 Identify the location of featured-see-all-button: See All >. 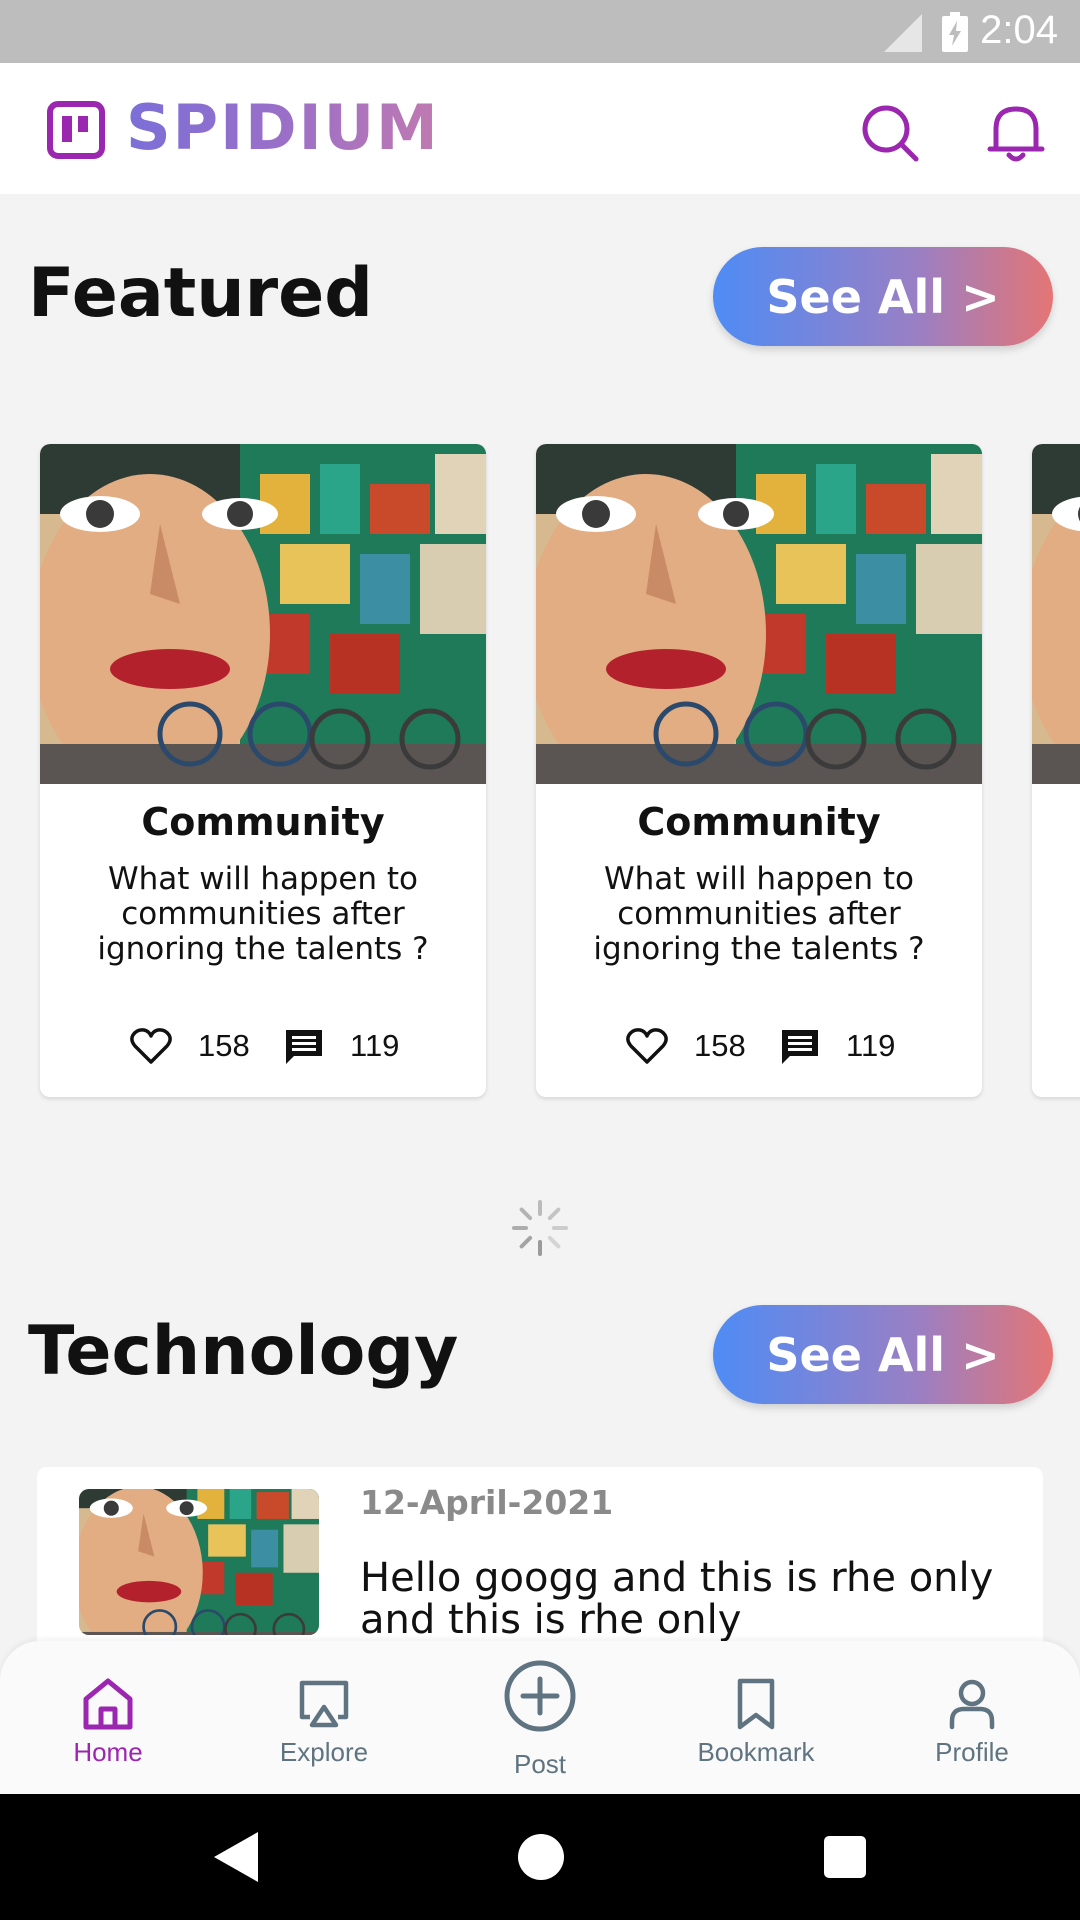
(883, 296).